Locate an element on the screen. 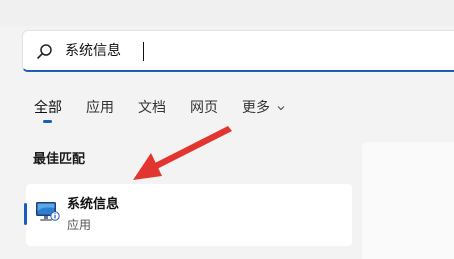 The image size is (454, 259). tab-more: 更多 is located at coordinates (264, 108).